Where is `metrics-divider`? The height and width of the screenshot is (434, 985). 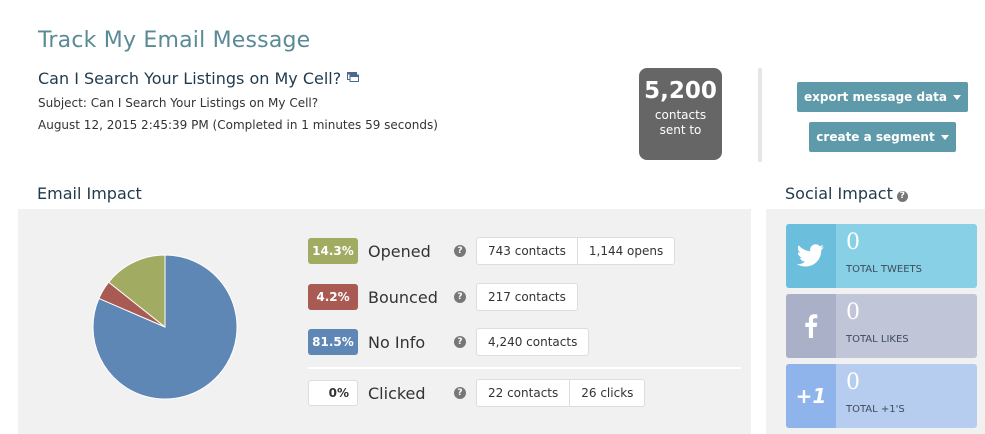
metrics-divider is located at coordinates (524, 368).